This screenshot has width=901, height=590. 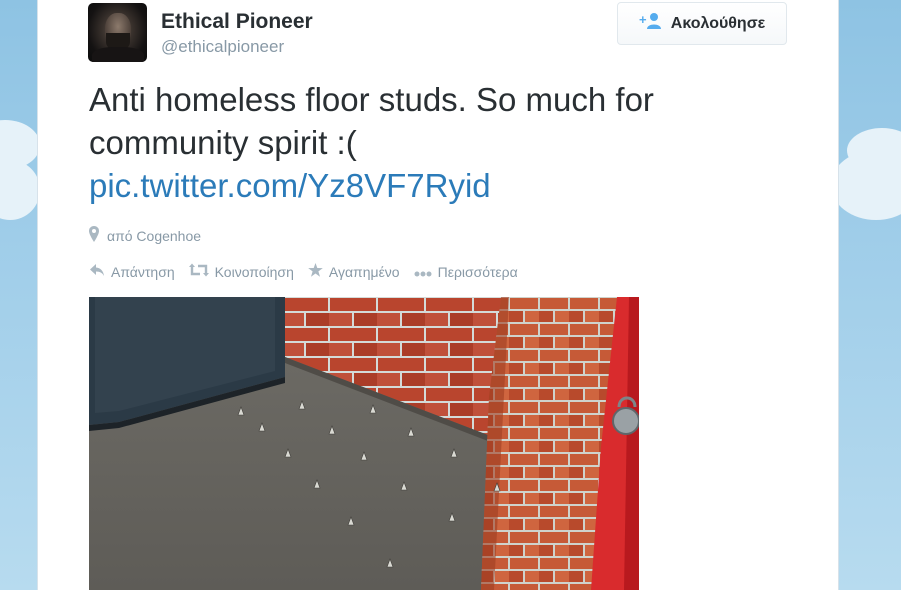 What do you see at coordinates (254, 271) in the screenshot?
I see `retweet-label: Κοινοποίηση` at bounding box center [254, 271].